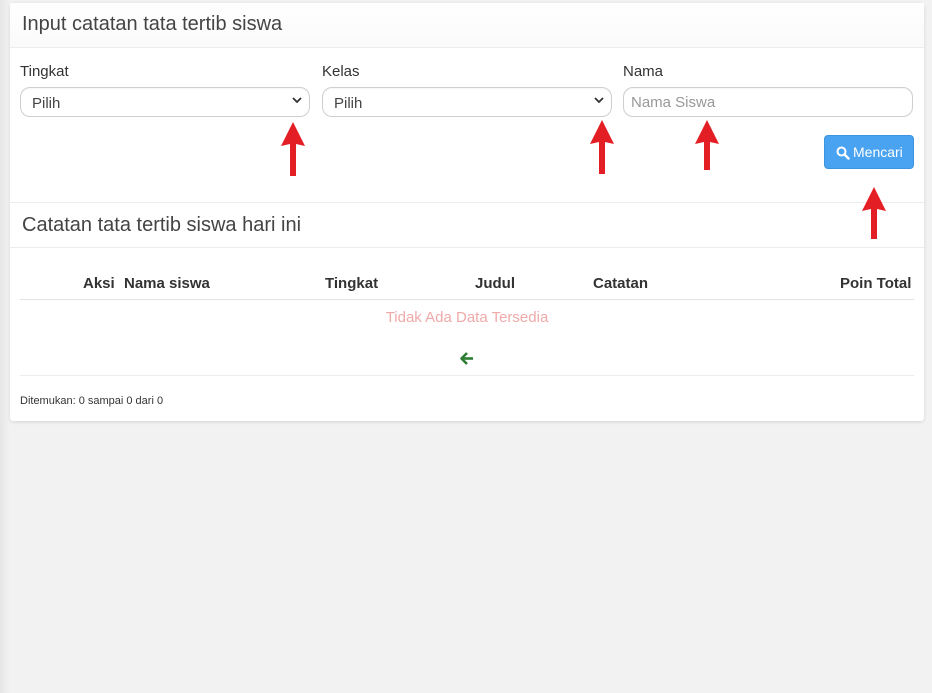 Image resolution: width=932 pixels, height=693 pixels. I want to click on empty-table-message: Tidak Ada Data Tersedia, so click(467, 317).